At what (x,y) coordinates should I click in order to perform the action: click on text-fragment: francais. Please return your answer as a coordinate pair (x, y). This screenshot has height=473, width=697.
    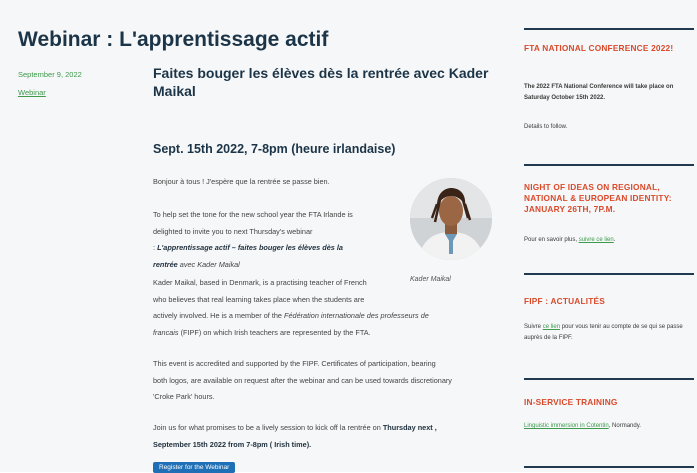
    Looking at the image, I should click on (166, 332).